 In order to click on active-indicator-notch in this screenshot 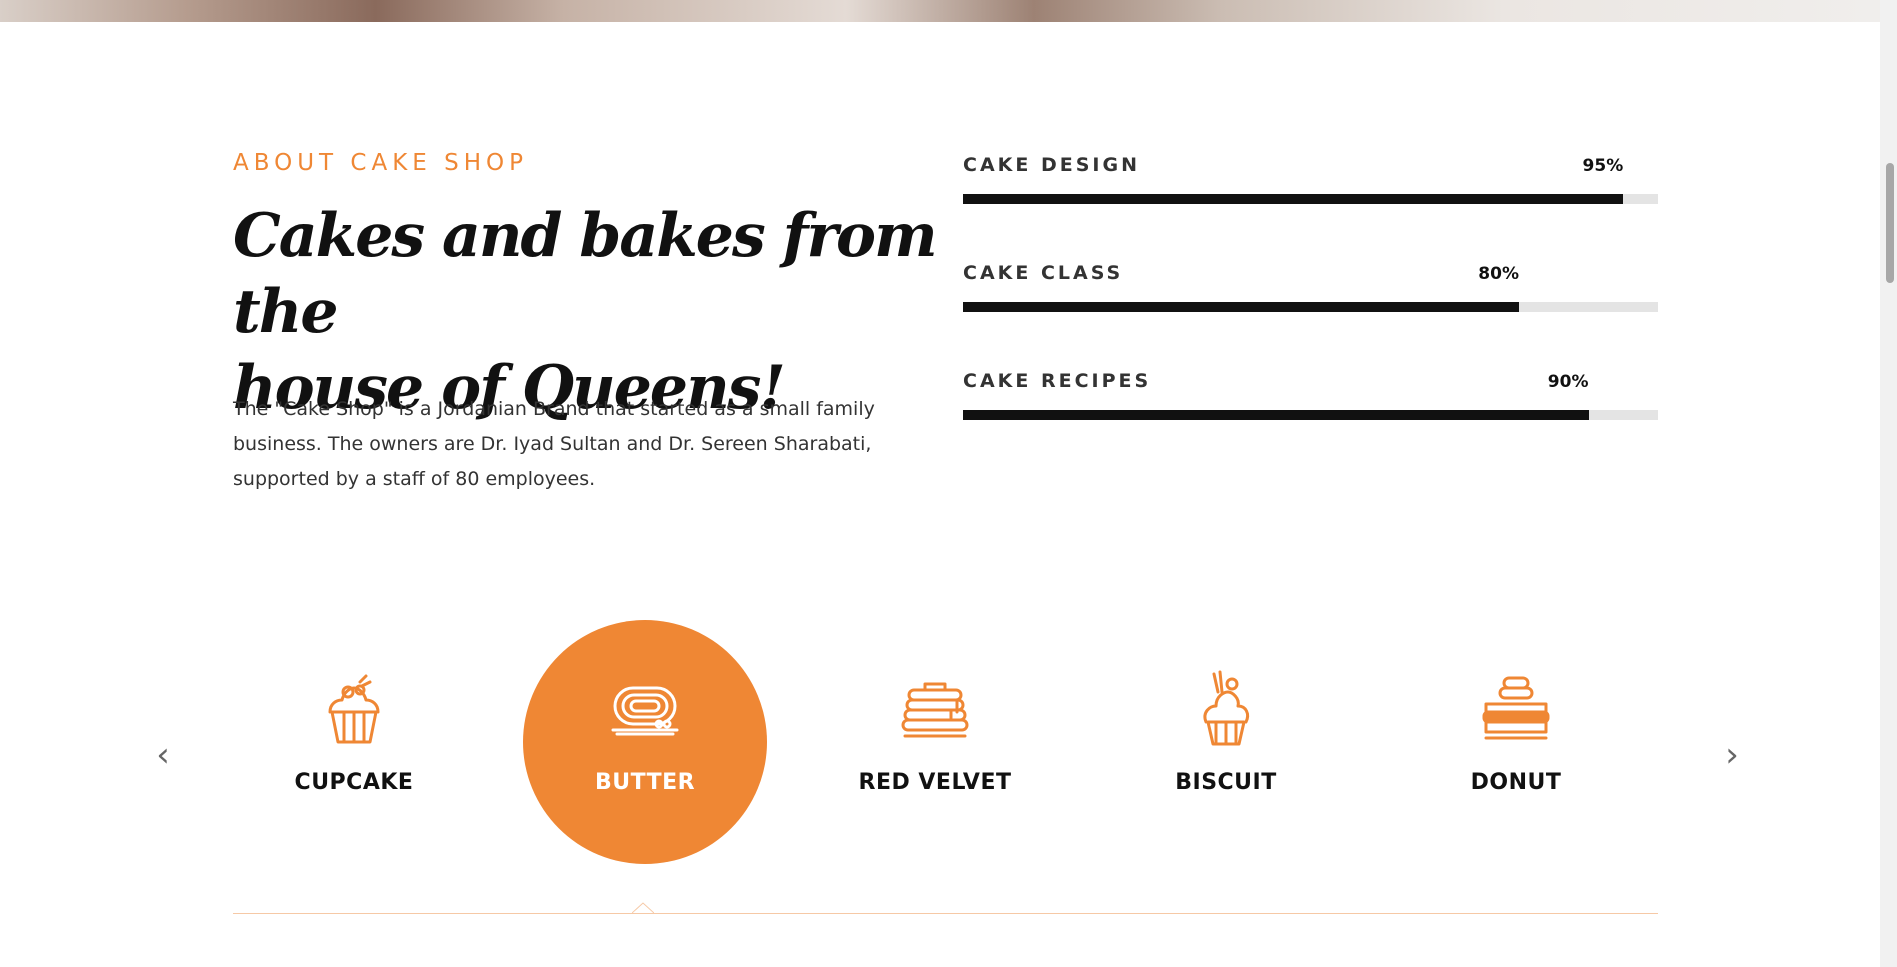, I will do `click(643, 908)`.